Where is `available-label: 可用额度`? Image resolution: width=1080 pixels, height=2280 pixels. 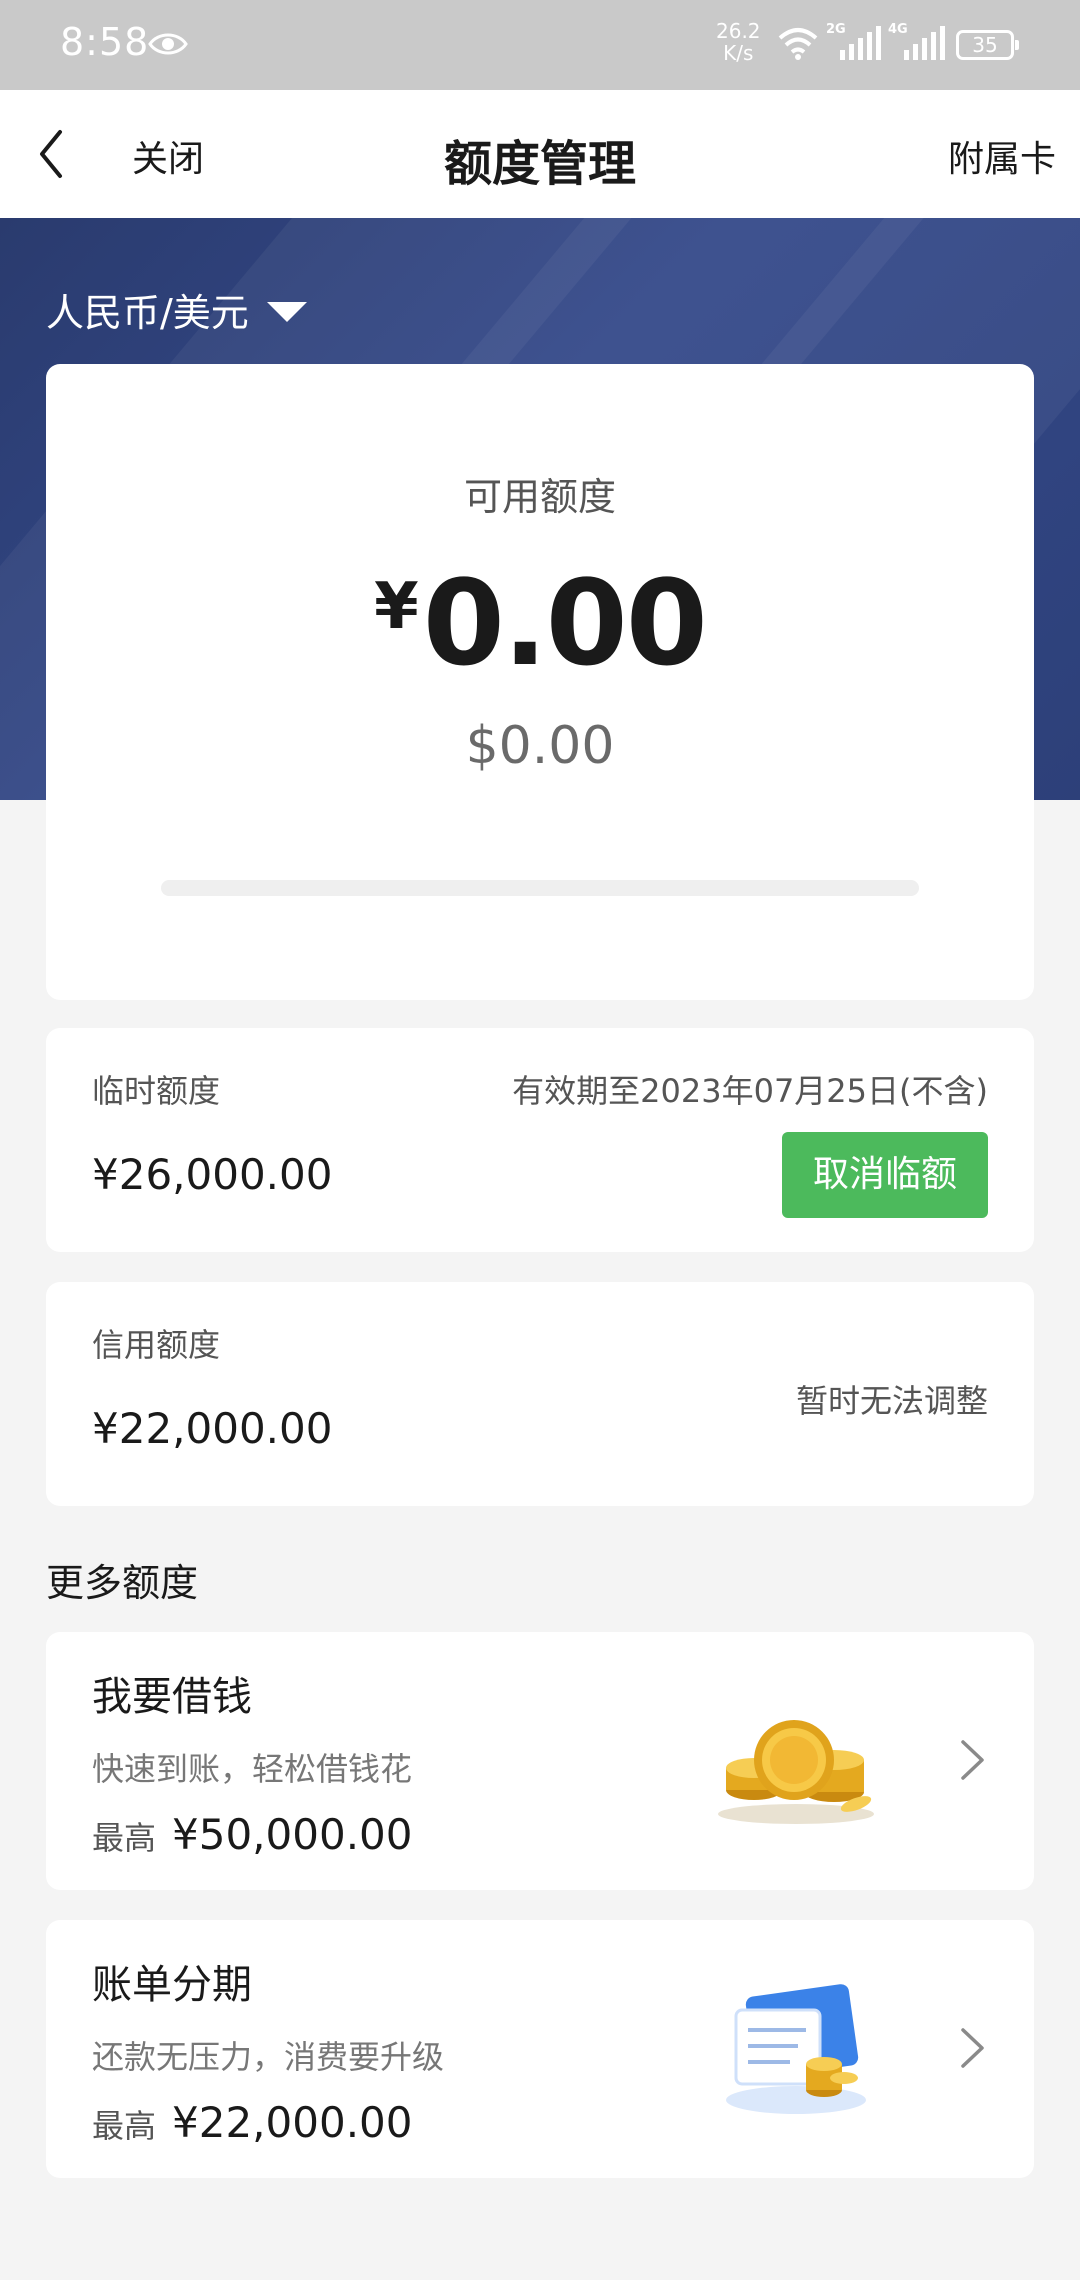
available-label: 可用额度 is located at coordinates (539, 497).